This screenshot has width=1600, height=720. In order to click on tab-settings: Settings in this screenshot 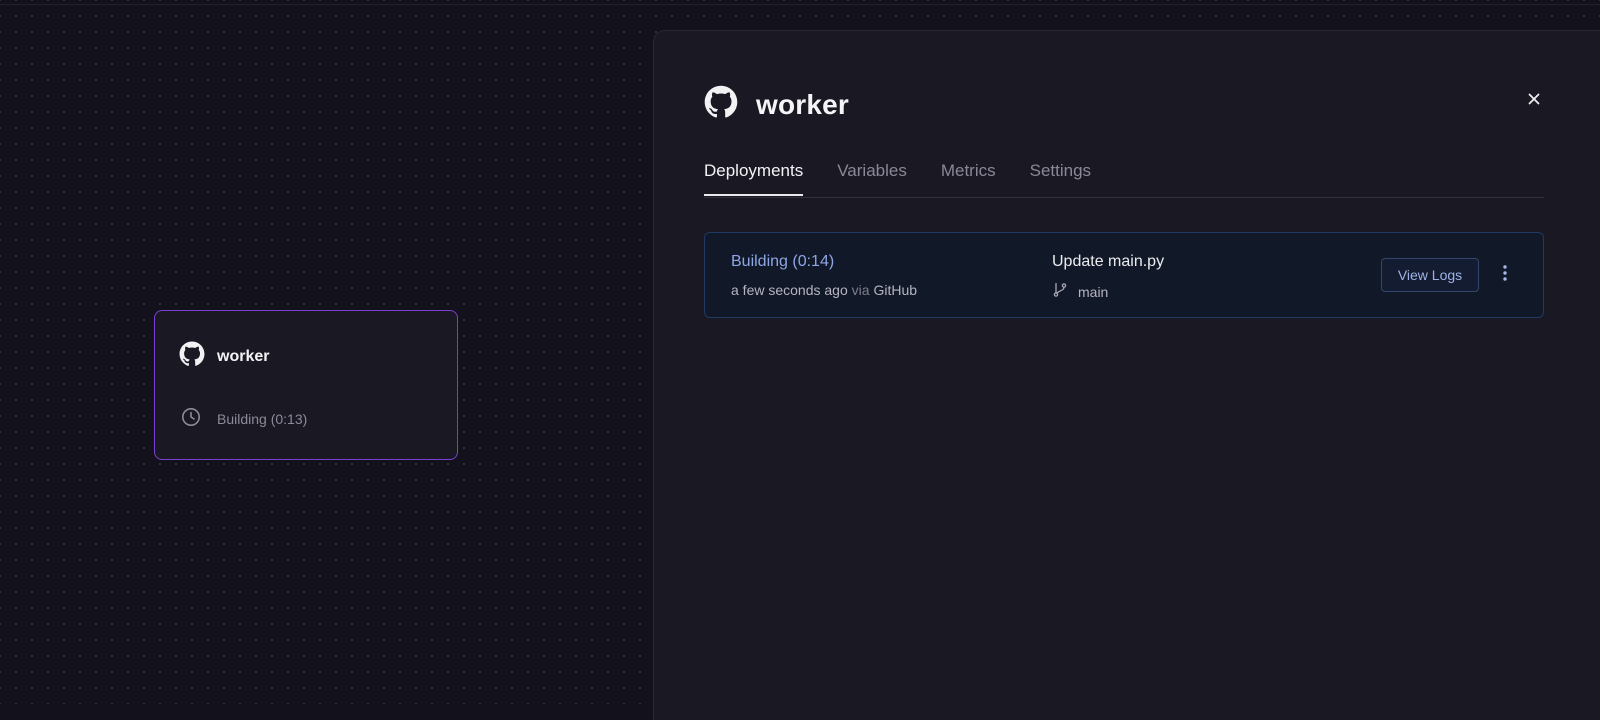, I will do `click(1060, 177)`.